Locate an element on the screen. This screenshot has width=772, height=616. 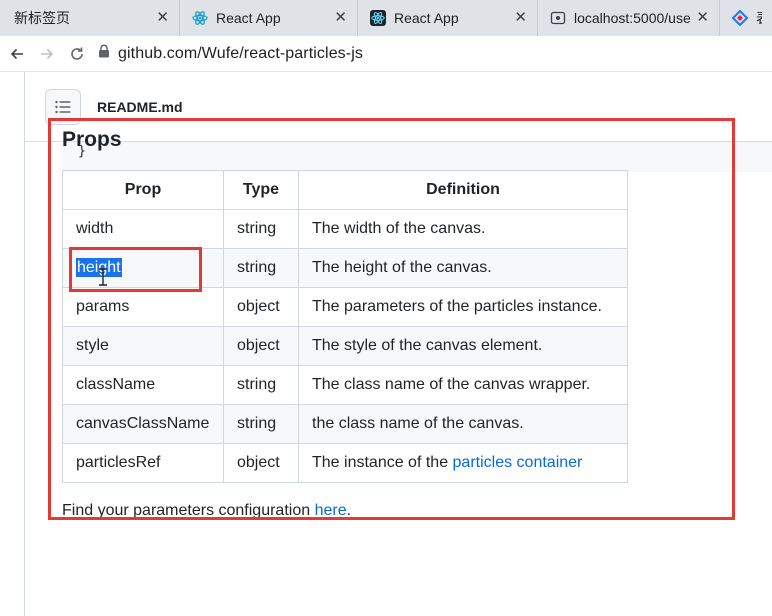
here-link: here is located at coordinates (331, 510).